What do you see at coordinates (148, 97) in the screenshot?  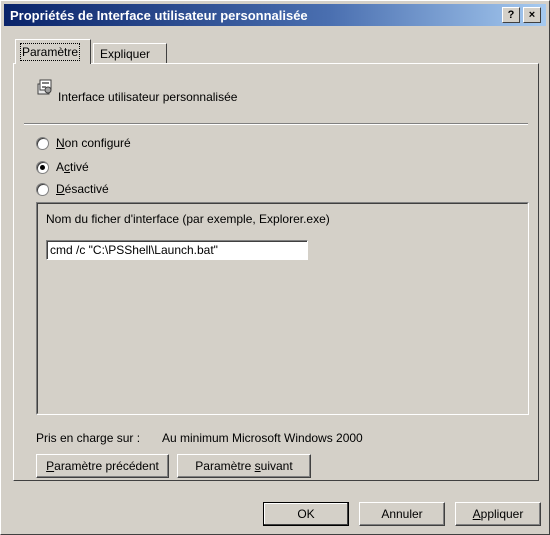 I see `policy-name: Interface utilisateur personnalisée` at bounding box center [148, 97].